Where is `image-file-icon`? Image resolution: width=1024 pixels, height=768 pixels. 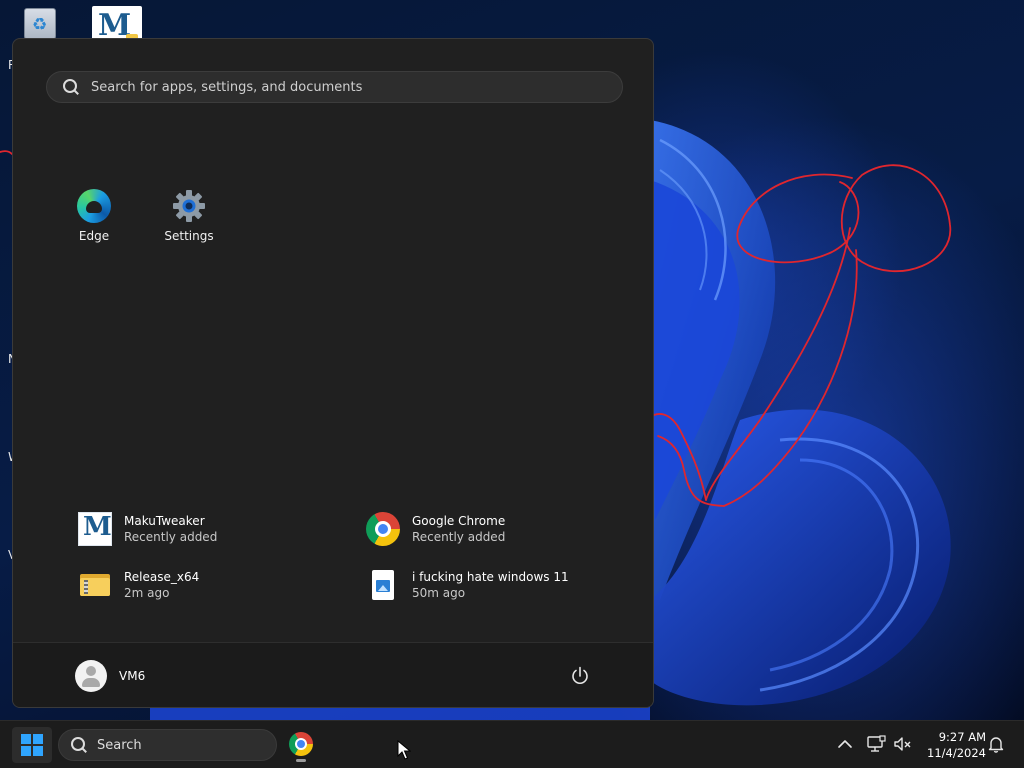
image-file-icon is located at coordinates (383, 585).